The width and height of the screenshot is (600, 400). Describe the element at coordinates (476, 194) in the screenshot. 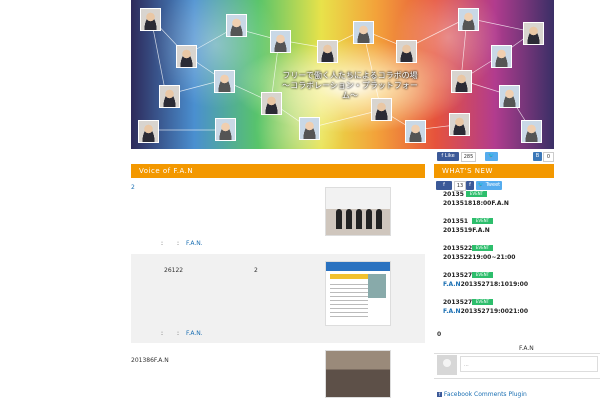

I see `event-badge-1: EVENT` at that location.